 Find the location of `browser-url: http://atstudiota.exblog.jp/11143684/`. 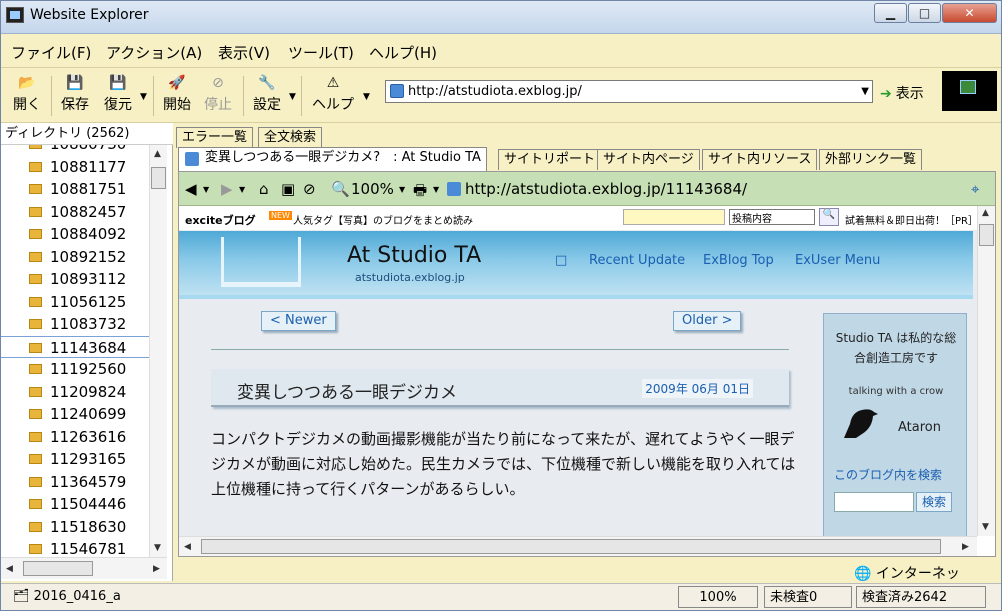

browser-url: http://atstudiota.exblog.jp/11143684/ is located at coordinates (606, 189).